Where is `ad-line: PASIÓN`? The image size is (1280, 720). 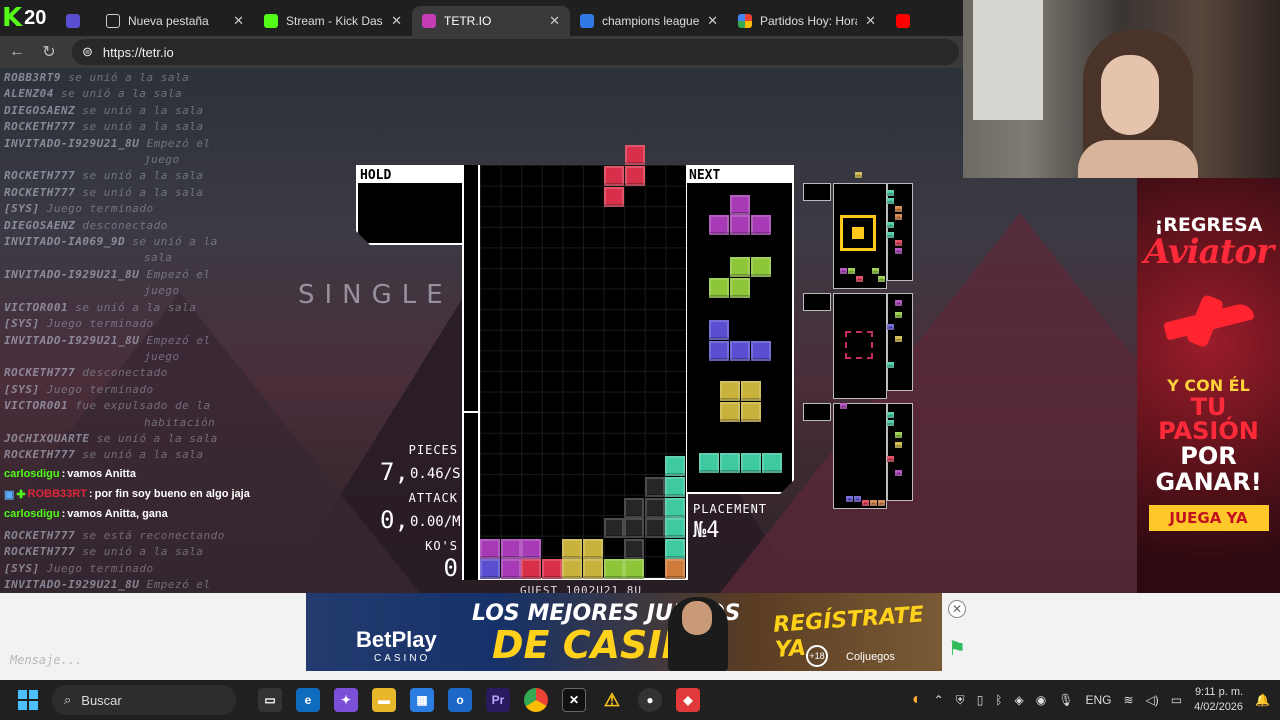
ad-line: PASIÓN is located at coordinates (1208, 431).